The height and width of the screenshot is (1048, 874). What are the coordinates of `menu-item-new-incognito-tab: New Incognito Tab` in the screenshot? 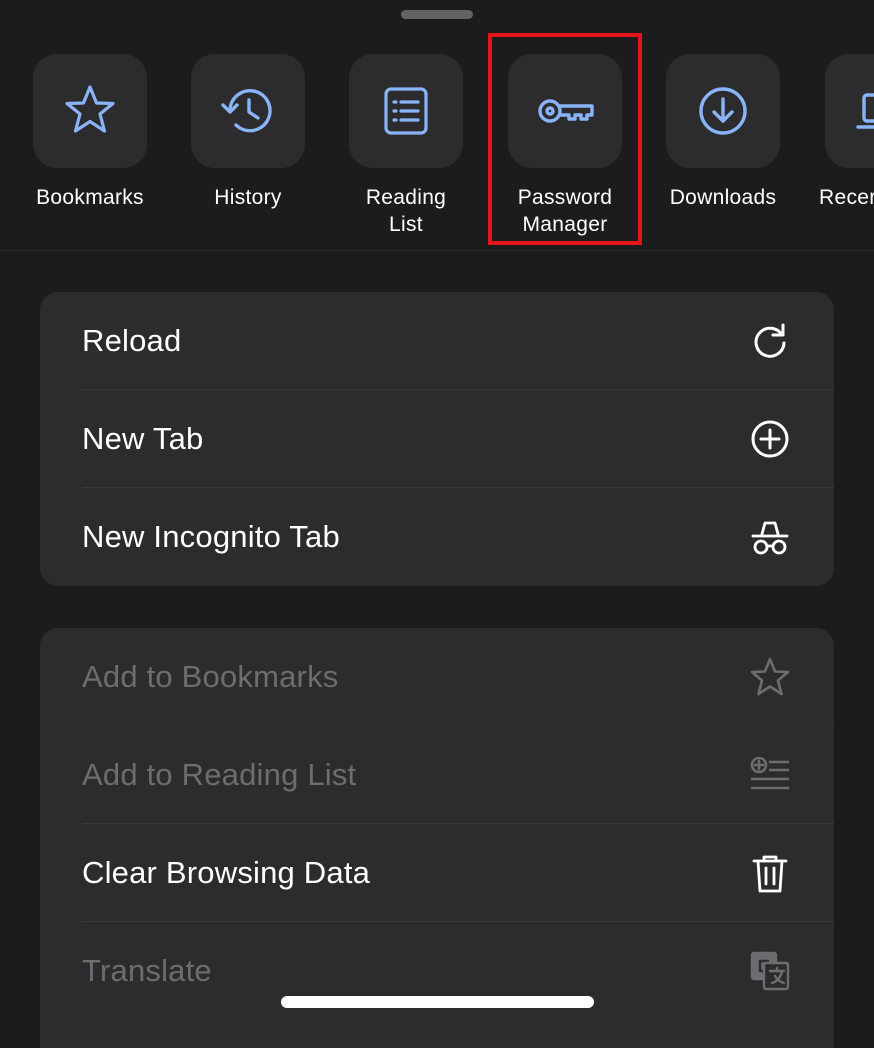 It's located at (437, 537).